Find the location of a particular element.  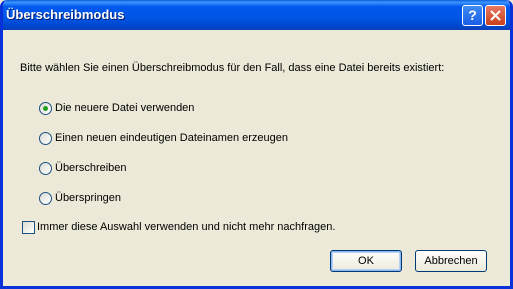

radio-use-newer is located at coordinates (45, 108).